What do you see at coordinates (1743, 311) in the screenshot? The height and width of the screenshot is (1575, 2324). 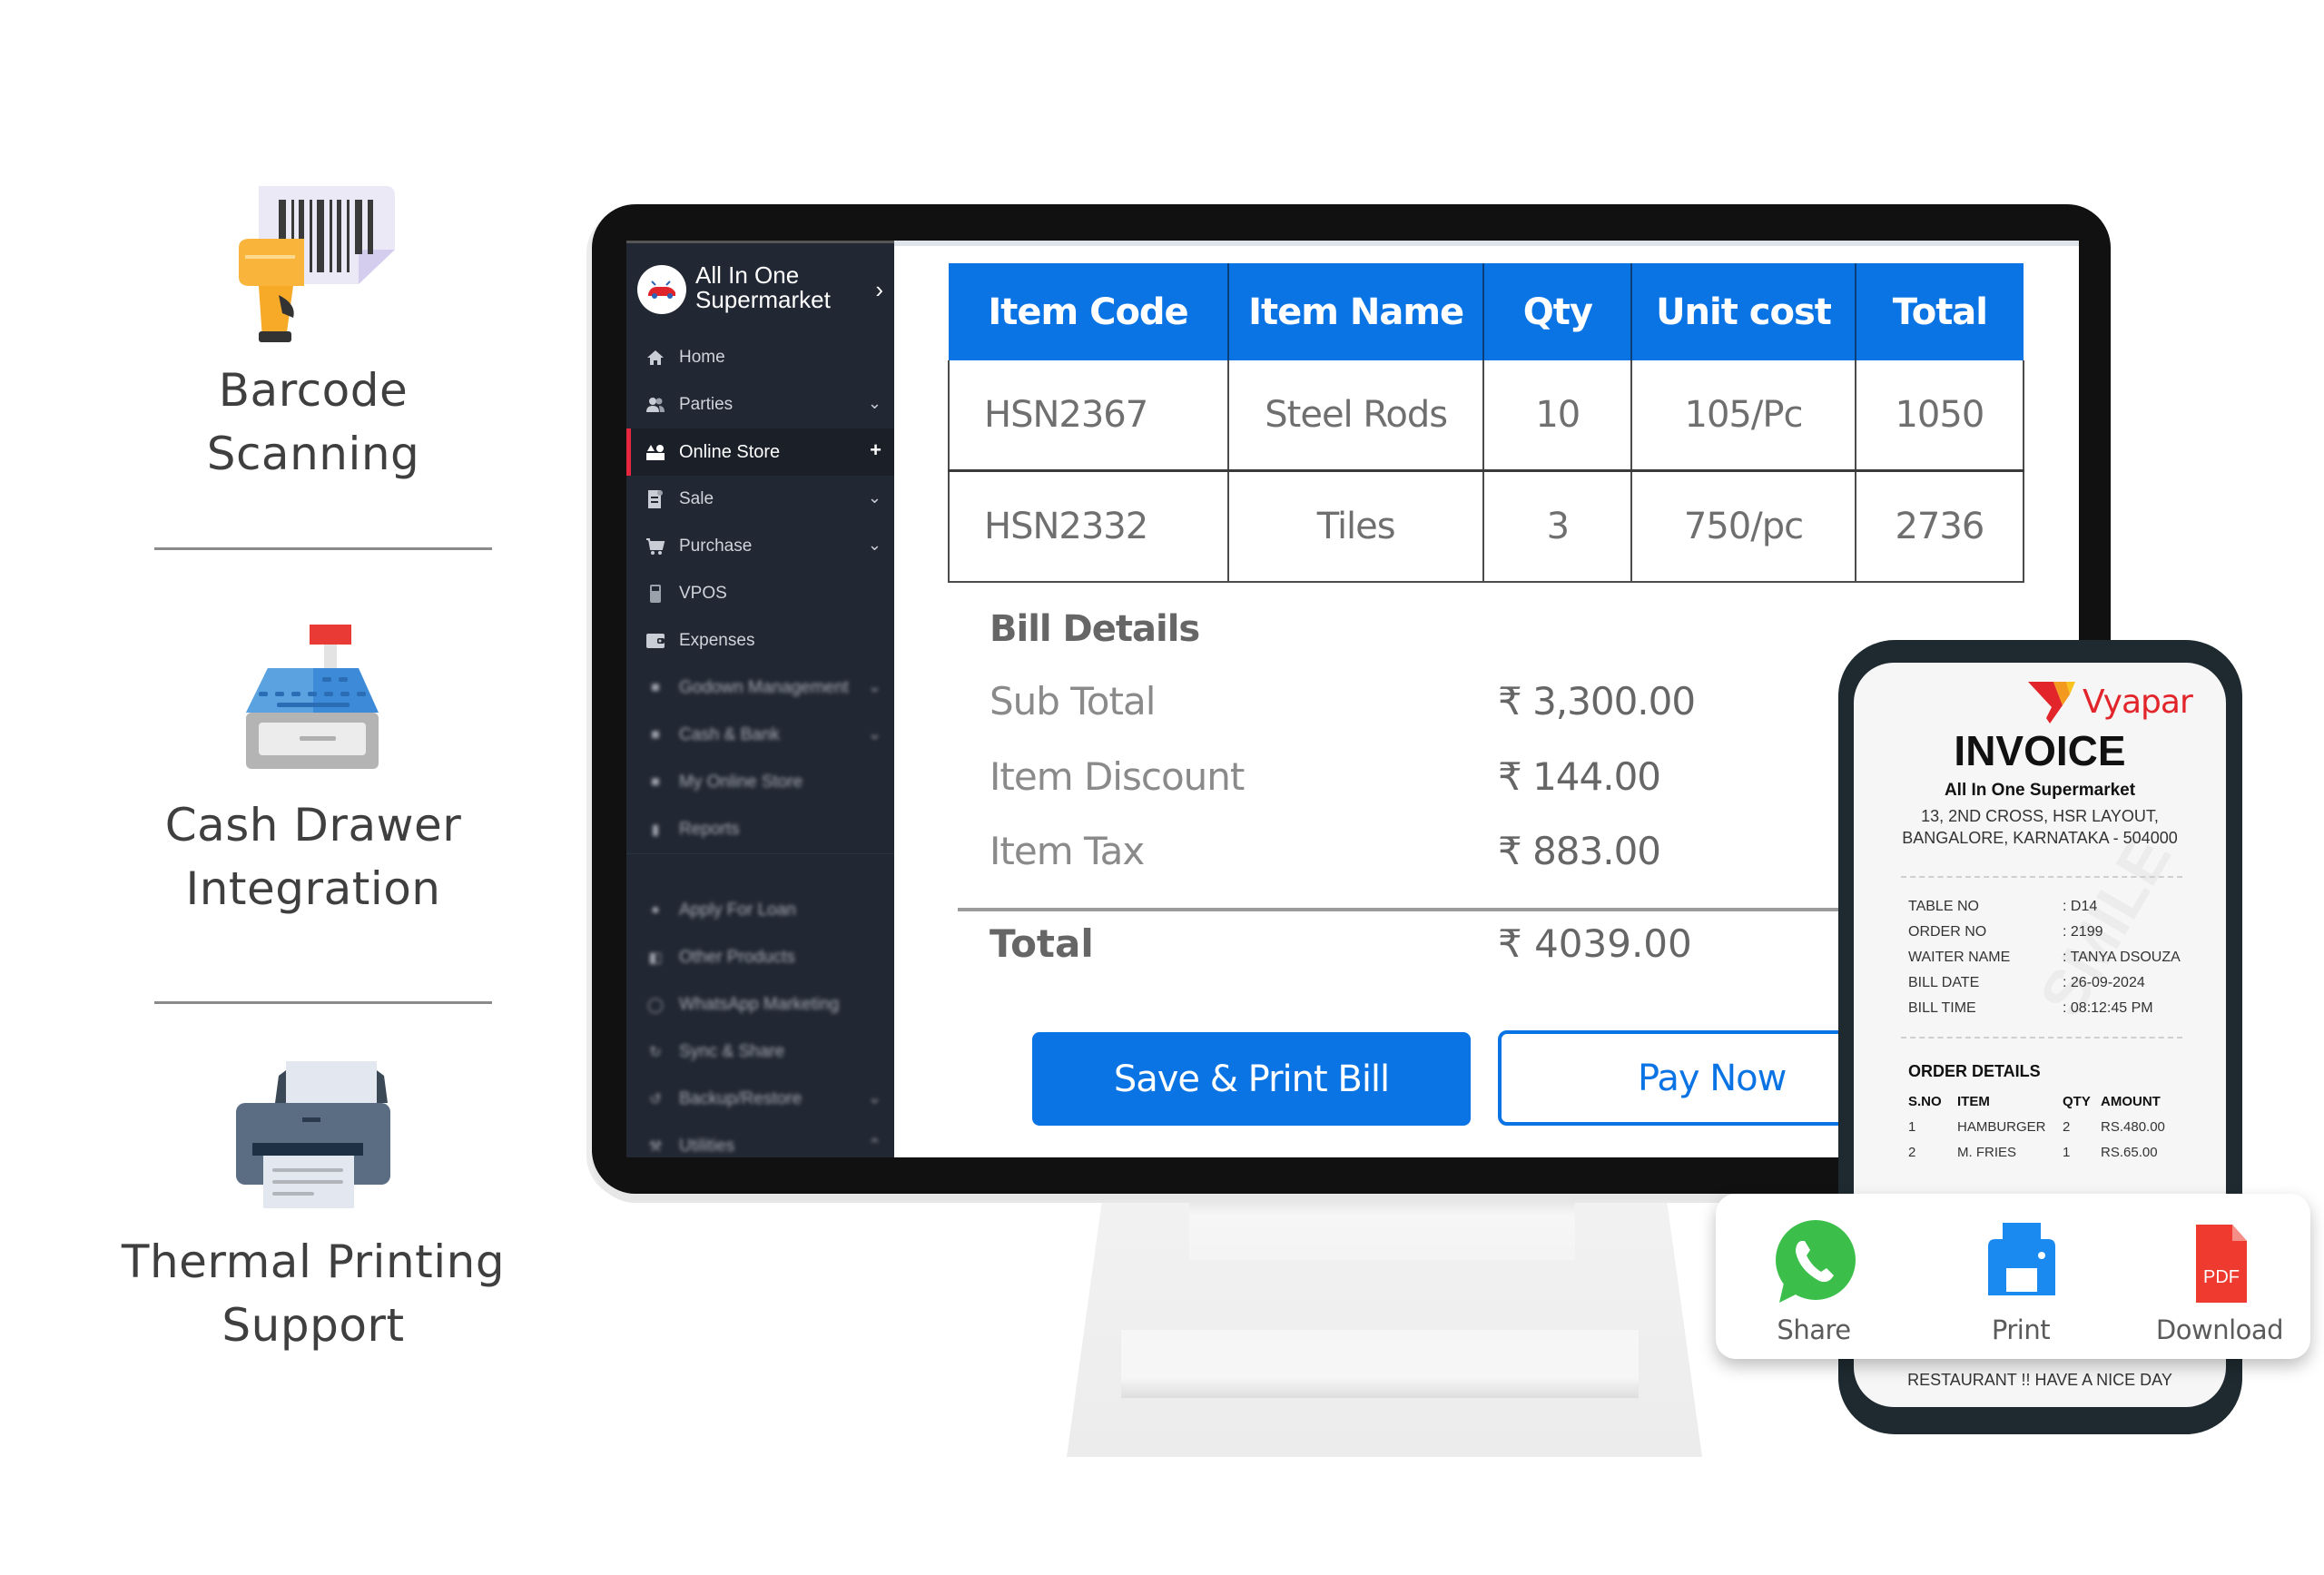 I see `column-header-unit-cost: Unit cost` at bounding box center [1743, 311].